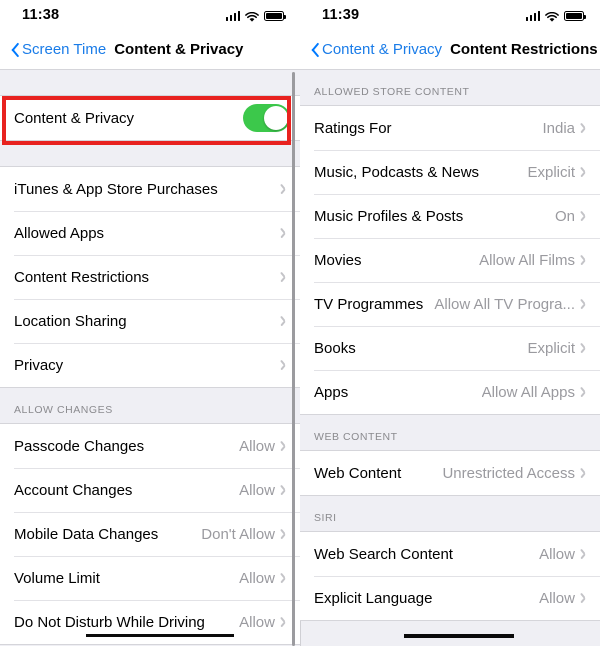 This screenshot has width=600, height=646. What do you see at coordinates (508, 473) in the screenshot?
I see `row-value: Unrestricted Access` at bounding box center [508, 473].